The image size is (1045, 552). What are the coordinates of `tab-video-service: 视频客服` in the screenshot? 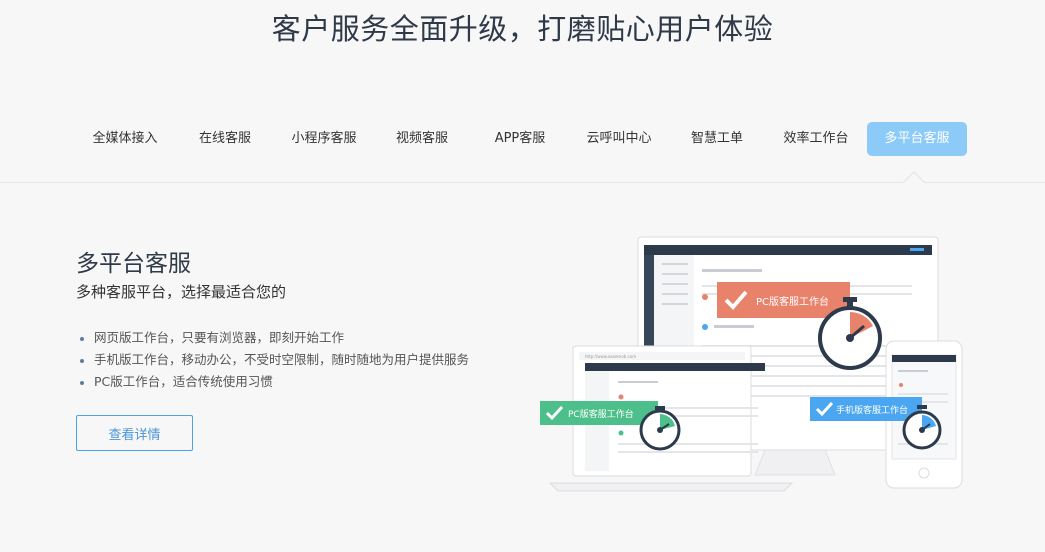 It's located at (422, 139).